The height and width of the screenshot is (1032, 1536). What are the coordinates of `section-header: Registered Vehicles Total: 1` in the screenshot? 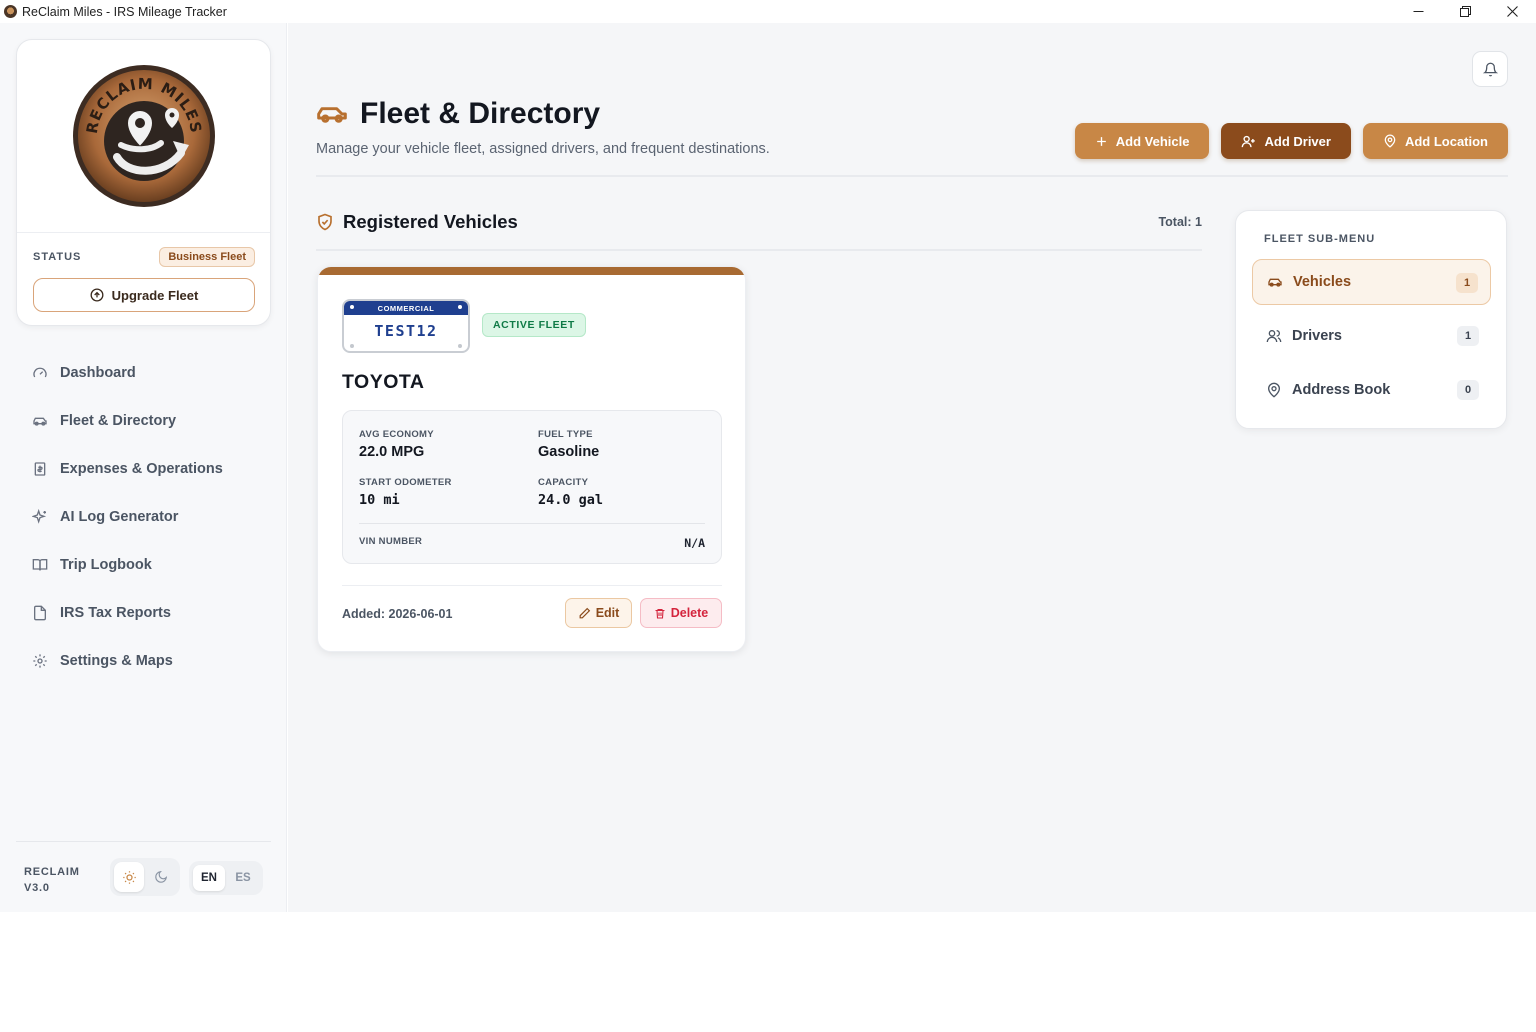 It's located at (759, 231).